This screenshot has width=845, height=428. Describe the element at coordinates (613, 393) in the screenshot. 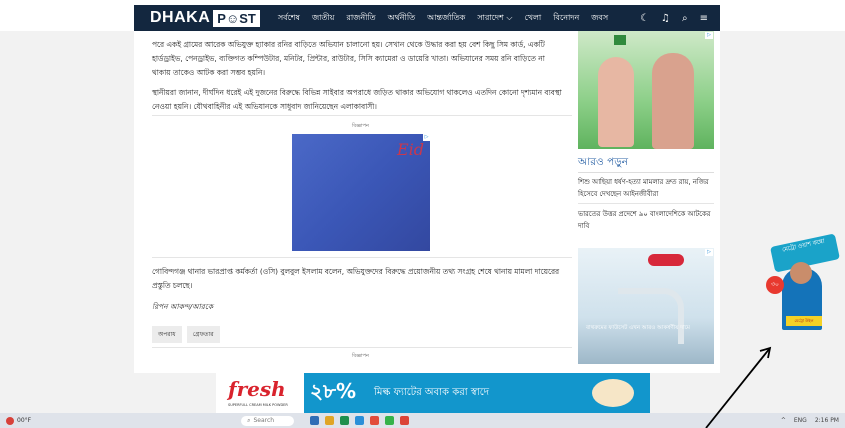

I see `ad-bowl-image` at that location.